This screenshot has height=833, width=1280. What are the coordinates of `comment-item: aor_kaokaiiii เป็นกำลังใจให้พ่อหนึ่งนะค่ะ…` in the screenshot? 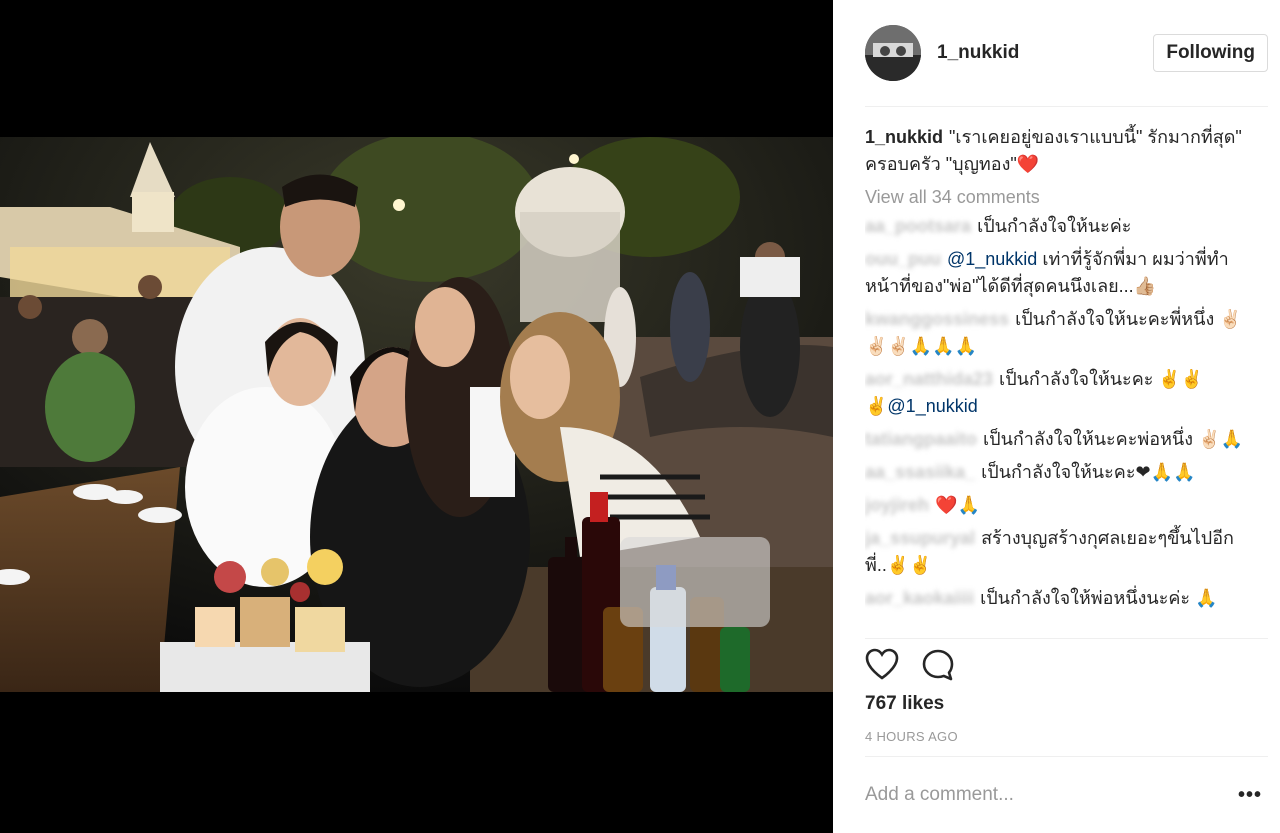 It's located at (1060, 598).